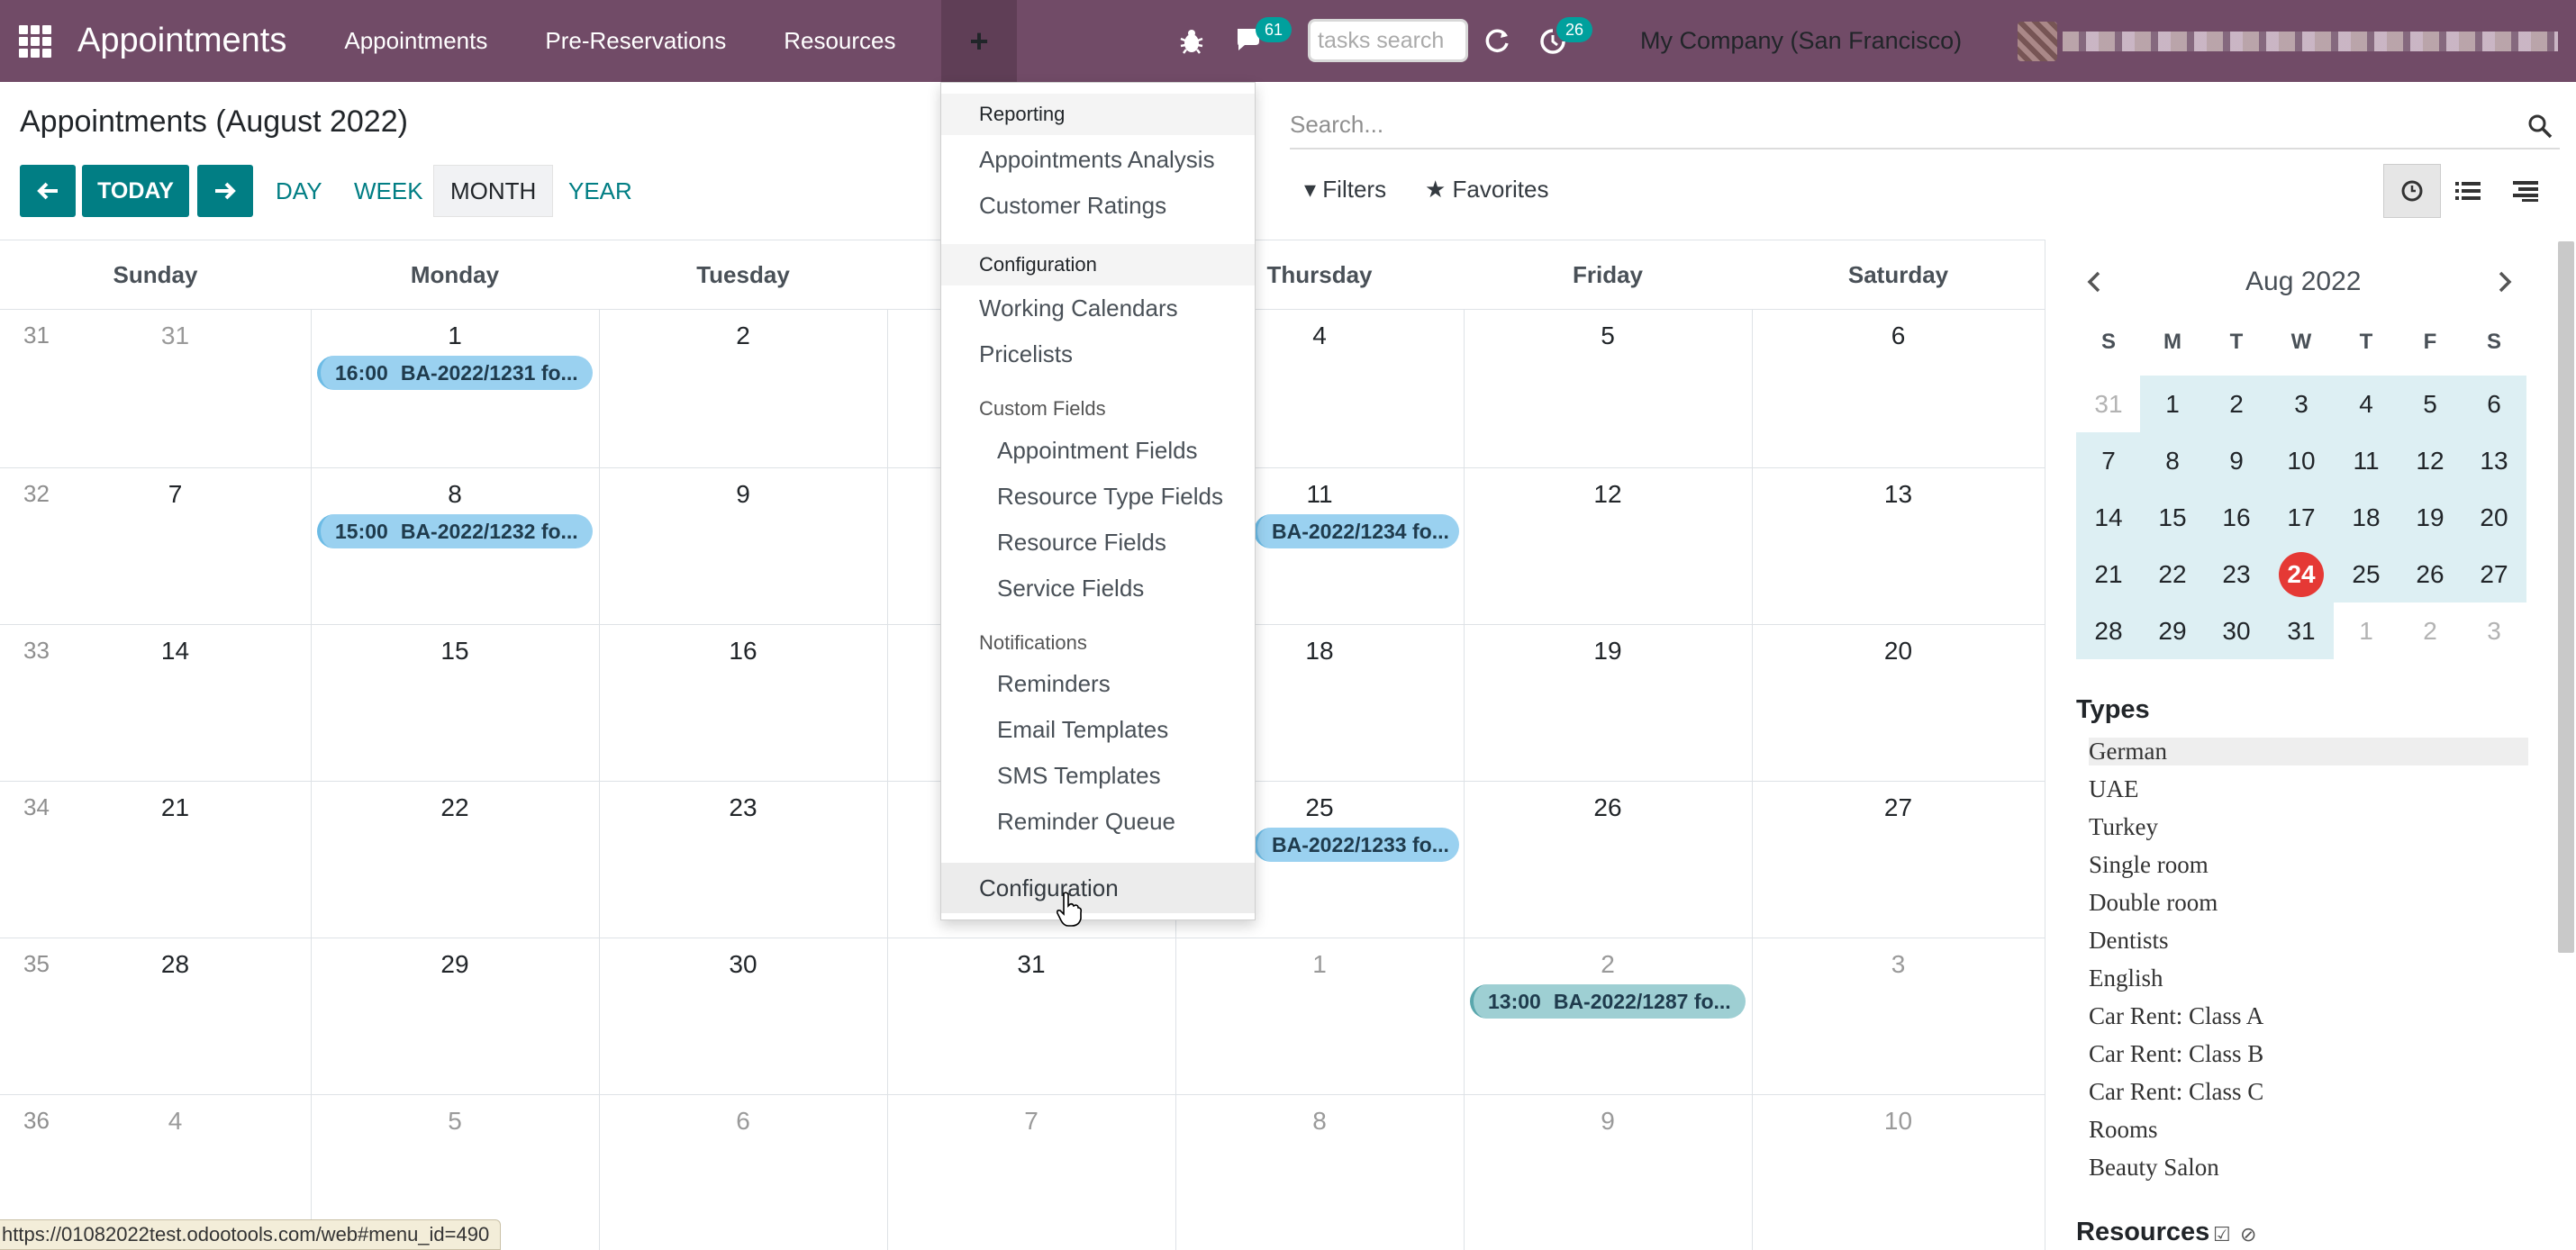 The image size is (2576, 1250). Describe the element at coordinates (2149, 865) in the screenshot. I see `type-filter-item: Single room` at that location.